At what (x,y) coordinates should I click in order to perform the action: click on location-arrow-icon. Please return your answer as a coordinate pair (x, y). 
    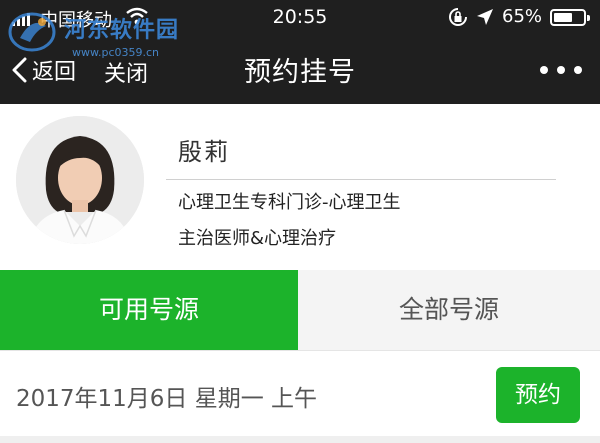
    Looking at the image, I should click on (485, 17).